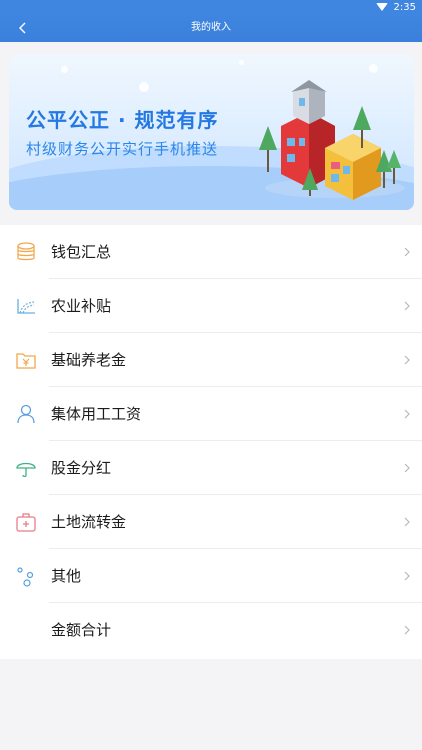 The height and width of the screenshot is (750, 422). What do you see at coordinates (404, 7) in the screenshot?
I see `status-time: 2:35` at bounding box center [404, 7].